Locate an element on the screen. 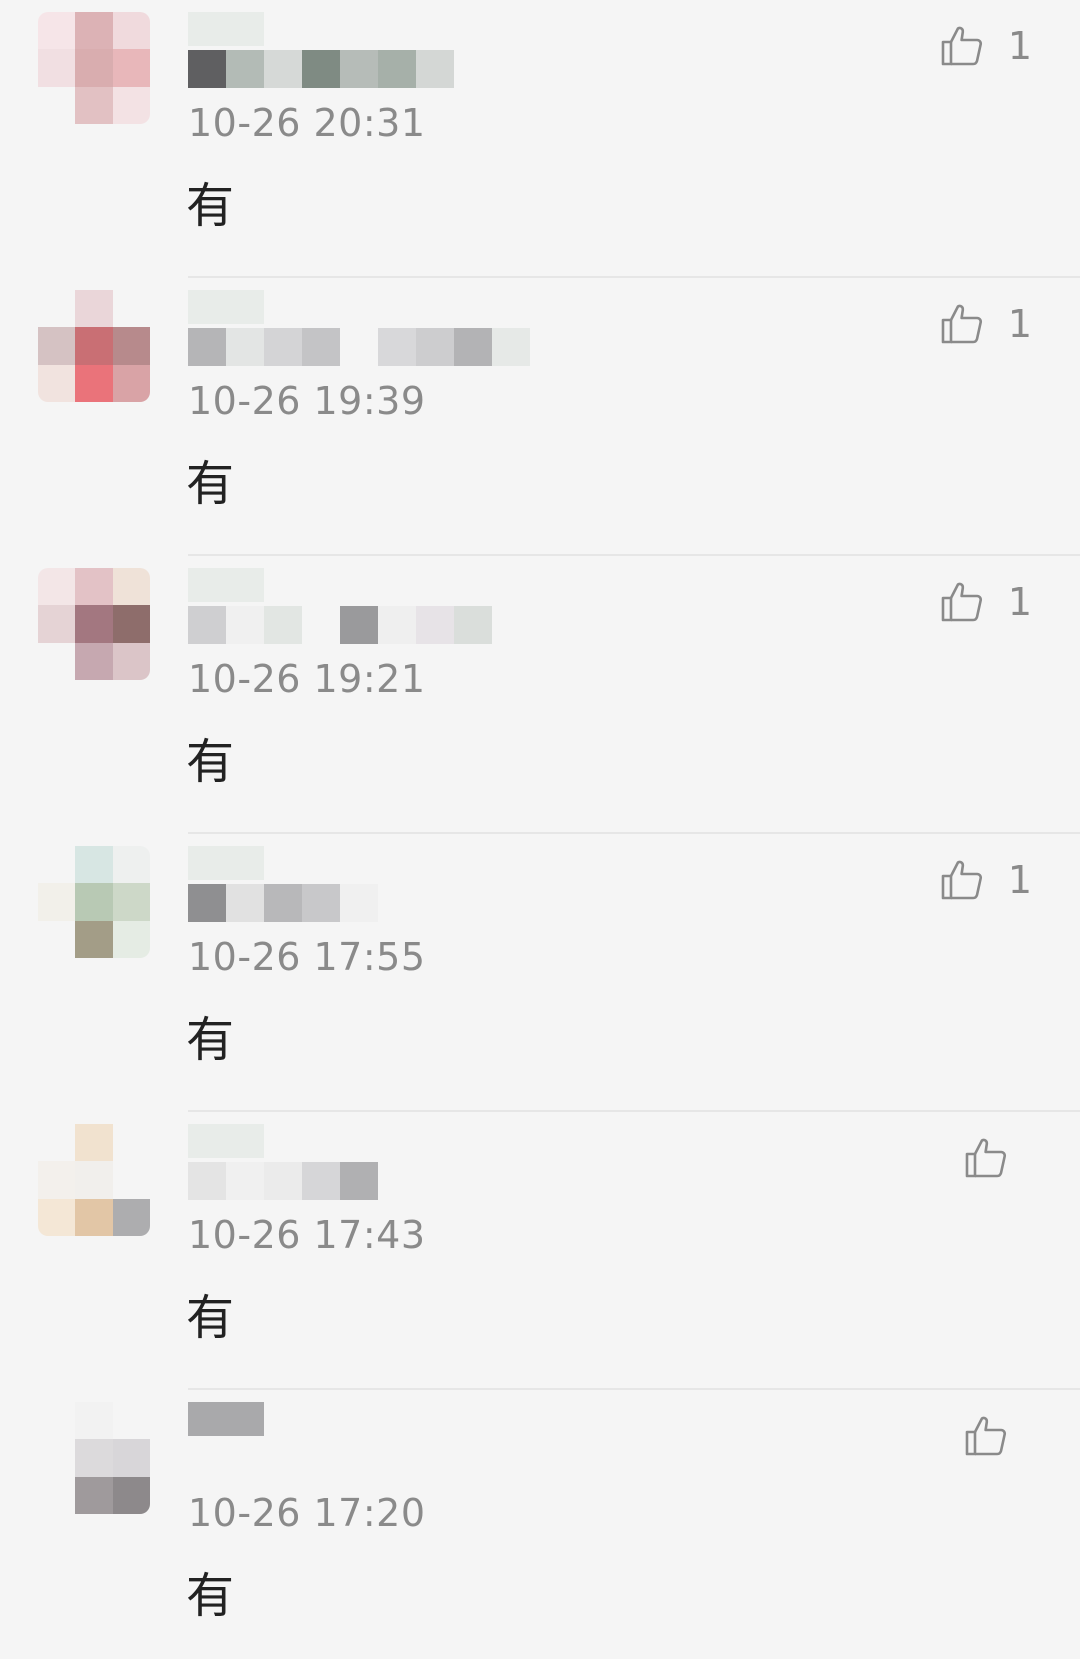 Image resolution: width=1080 pixels, height=1659 pixels. comment-timestamp: 10-26 17:43 is located at coordinates (307, 1235).